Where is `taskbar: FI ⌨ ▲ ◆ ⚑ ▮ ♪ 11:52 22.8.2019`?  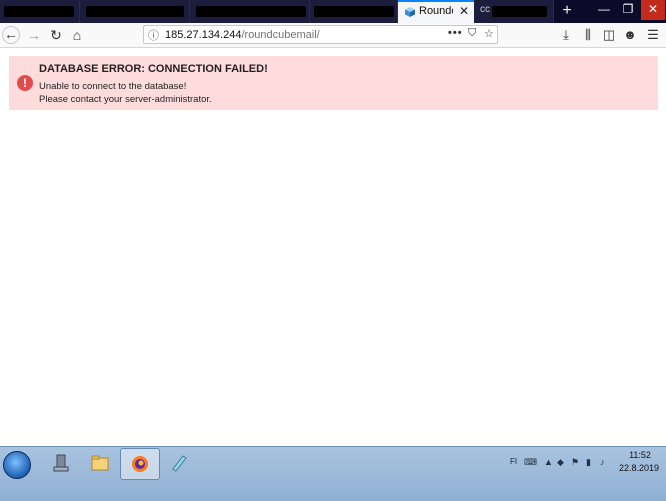 taskbar: FI ⌨ ▲ ◆ ⚑ ▮ ♪ 11:52 22.8.2019 is located at coordinates (333, 473).